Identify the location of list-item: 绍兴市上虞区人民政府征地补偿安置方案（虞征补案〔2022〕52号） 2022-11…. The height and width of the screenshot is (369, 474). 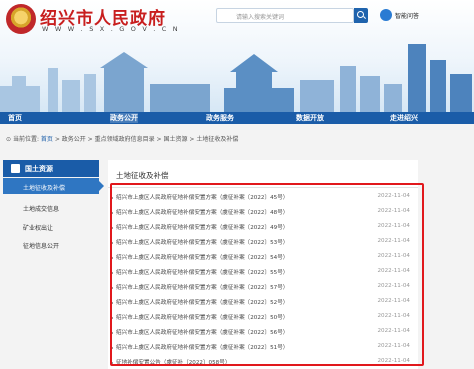
(263, 303).